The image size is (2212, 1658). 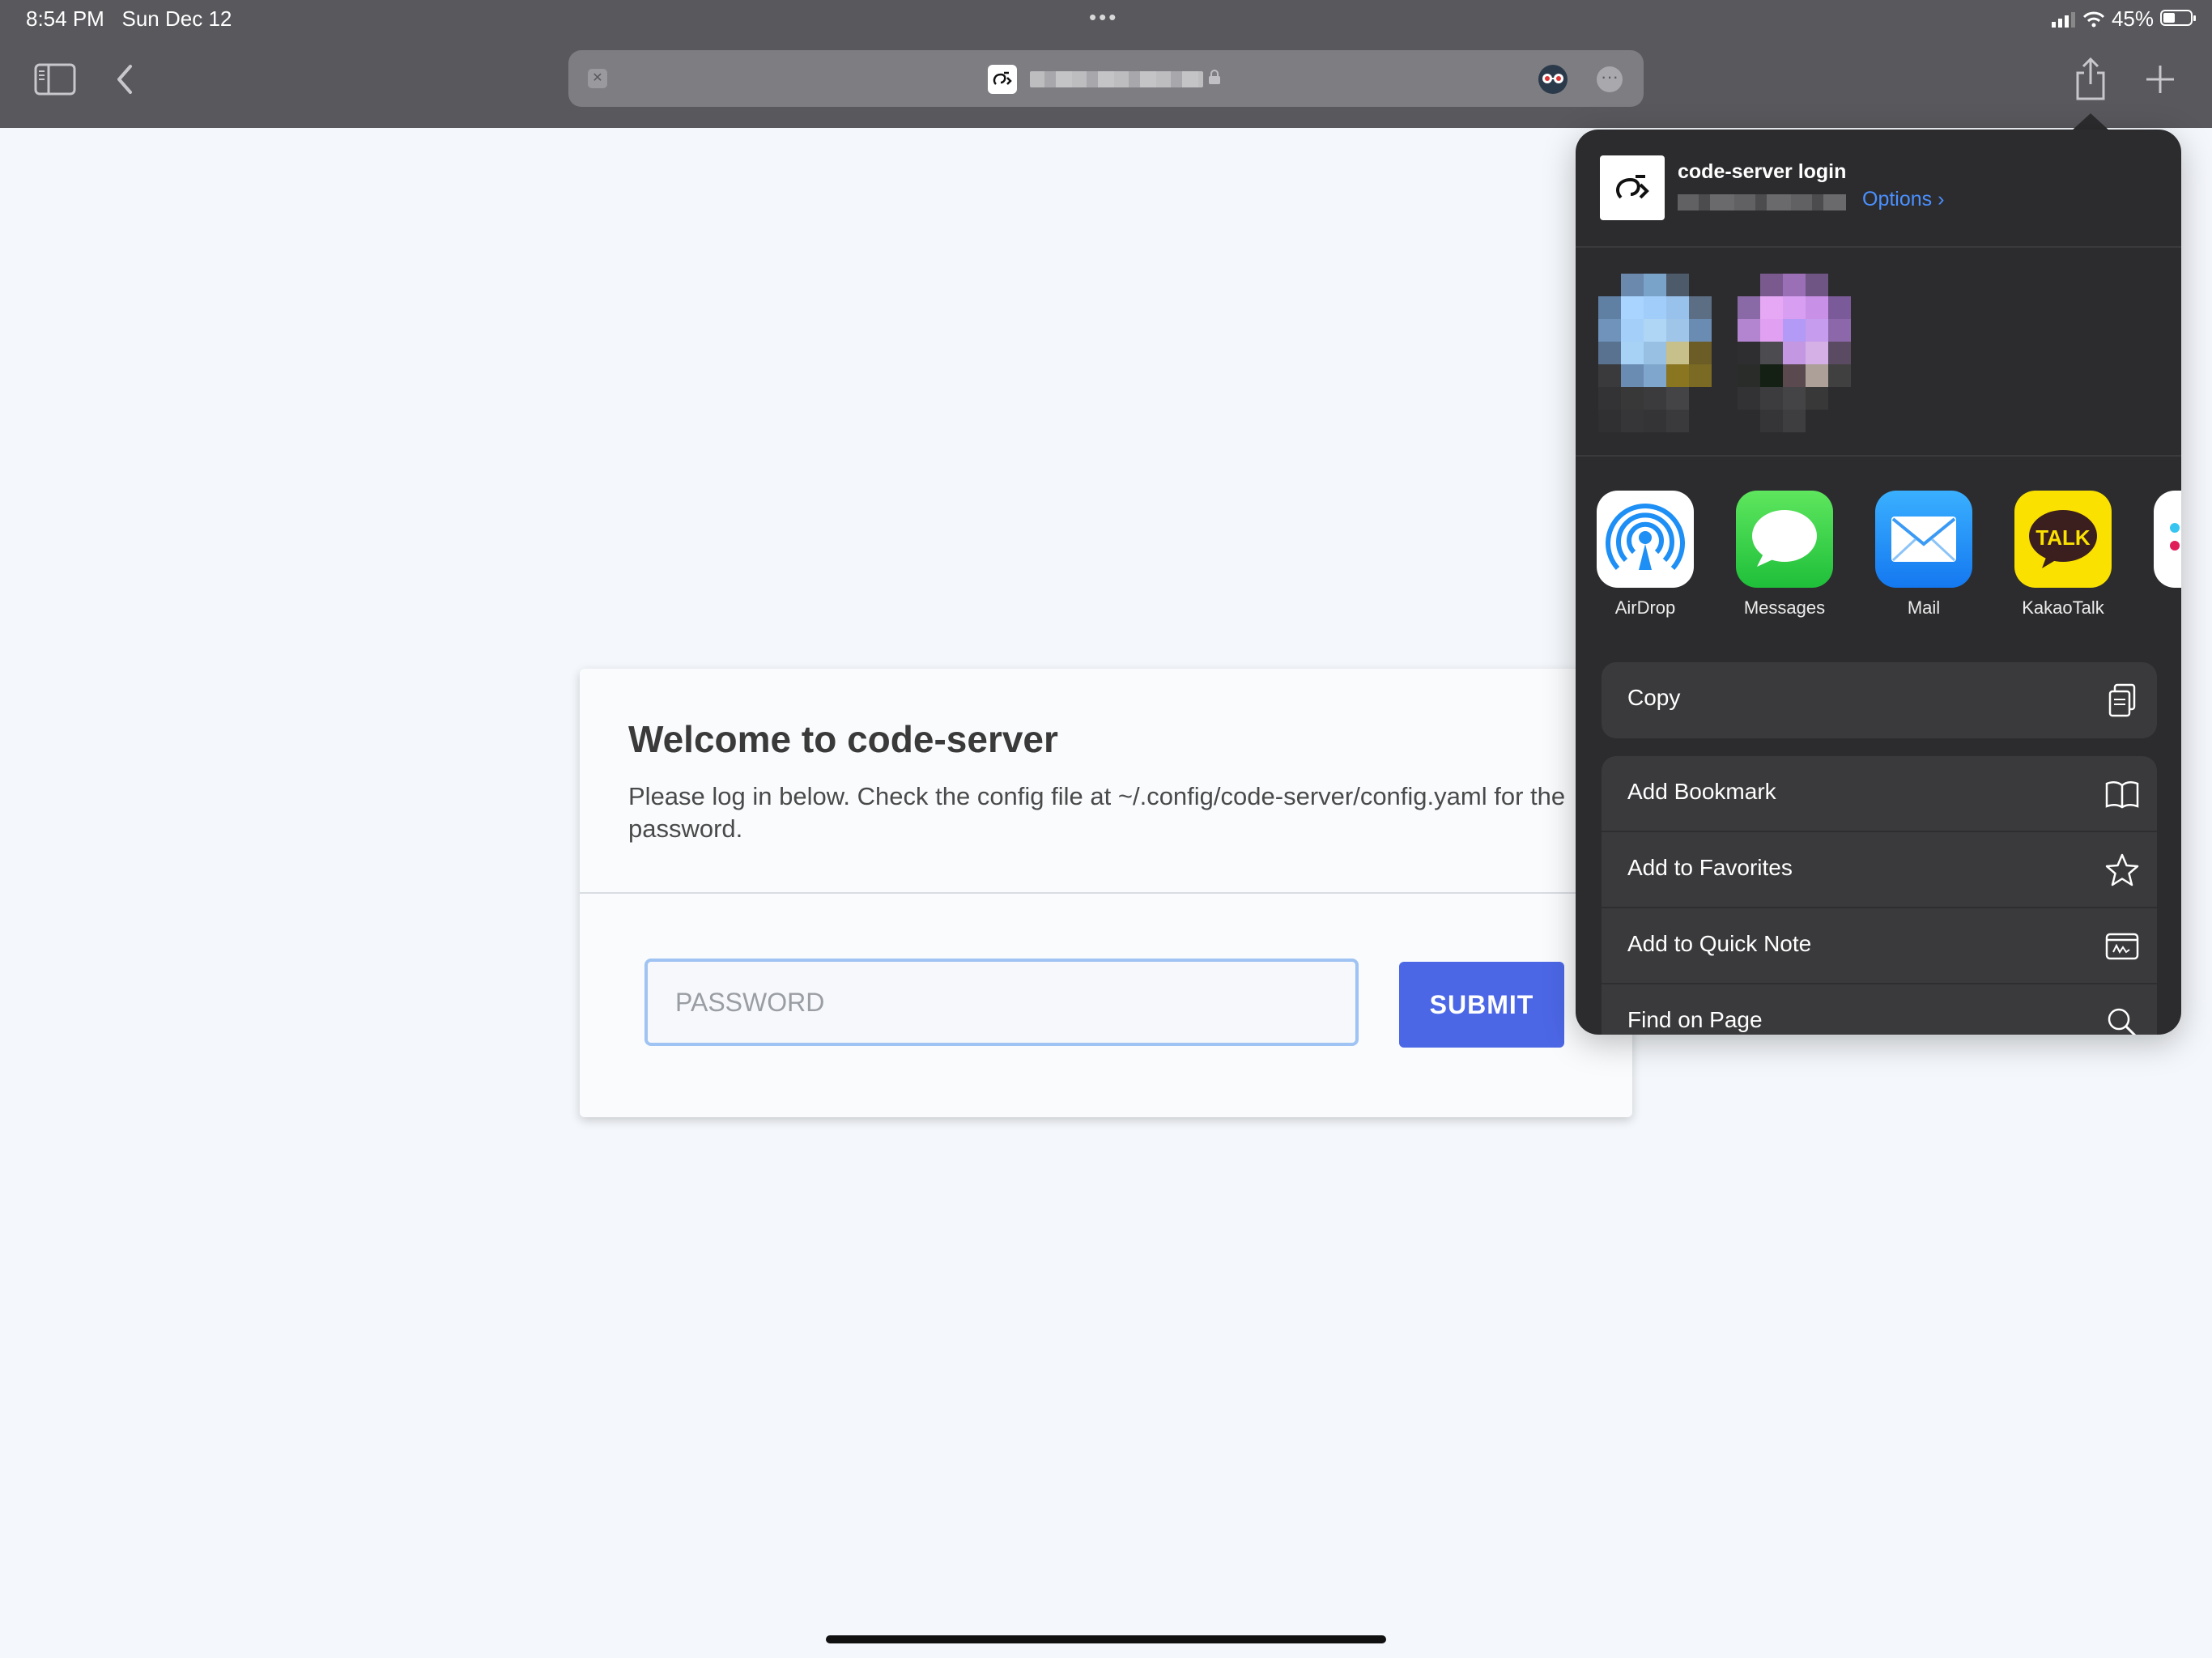 I want to click on card-divider, so click(x=1106, y=893).